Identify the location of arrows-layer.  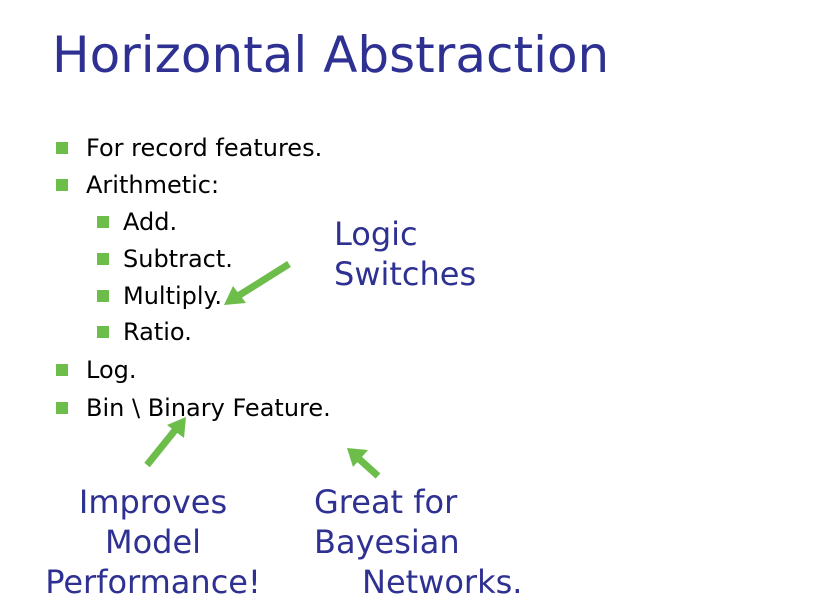
(262, 370).